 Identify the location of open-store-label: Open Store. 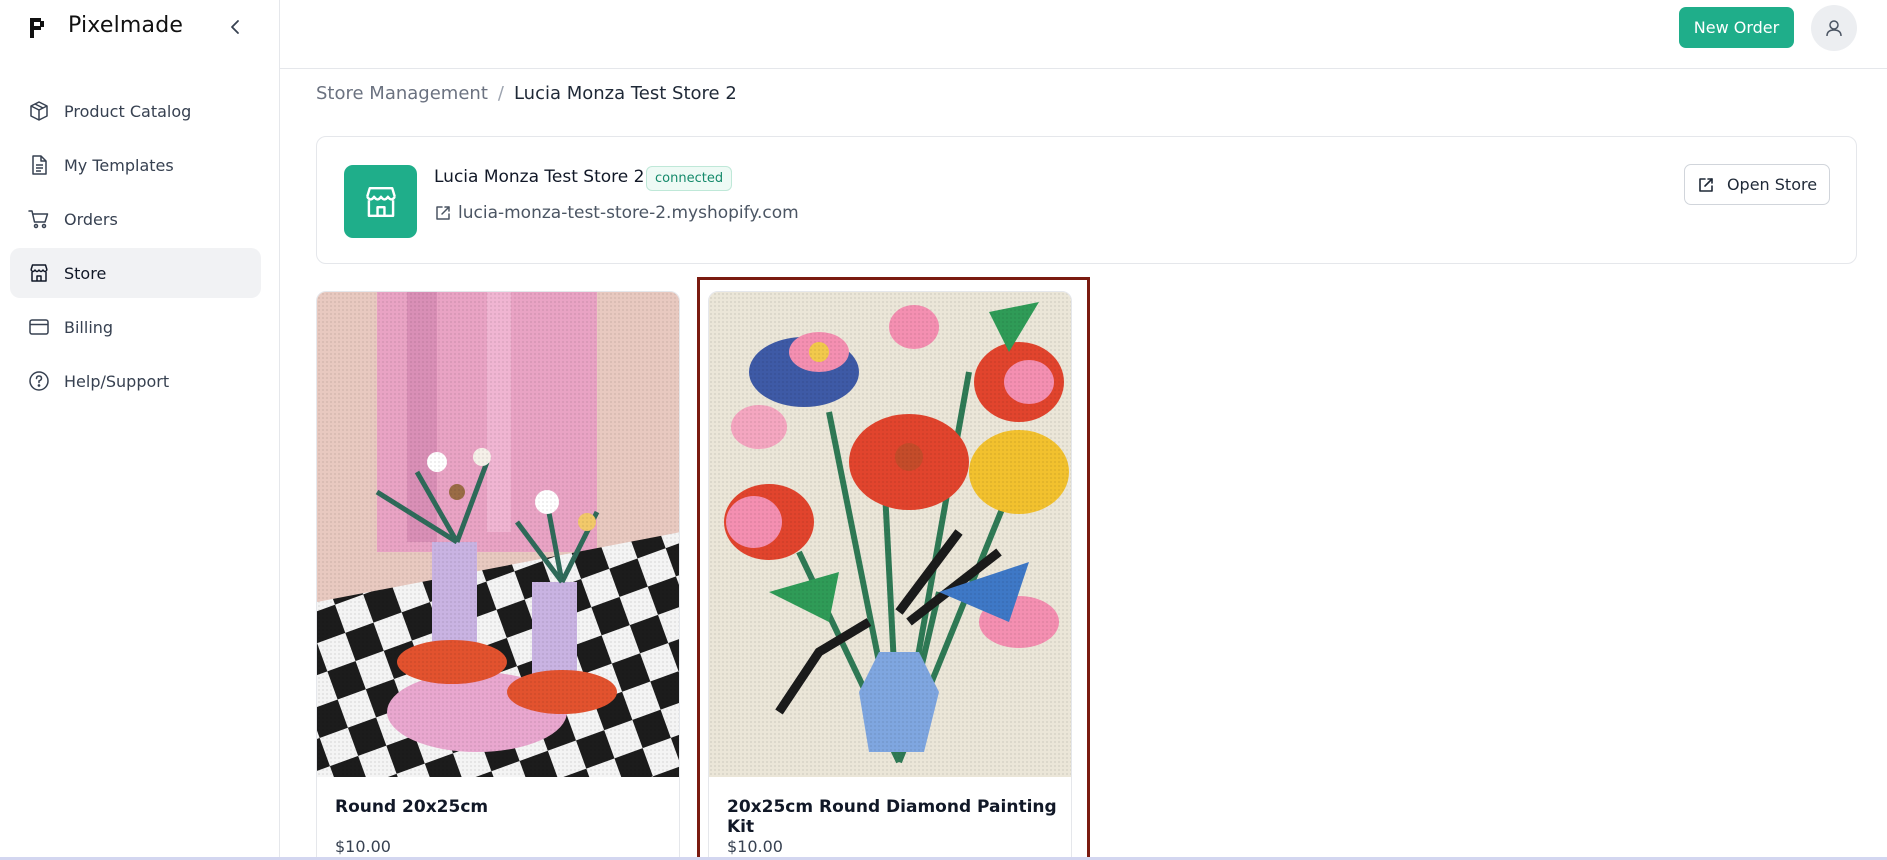
(1772, 184).